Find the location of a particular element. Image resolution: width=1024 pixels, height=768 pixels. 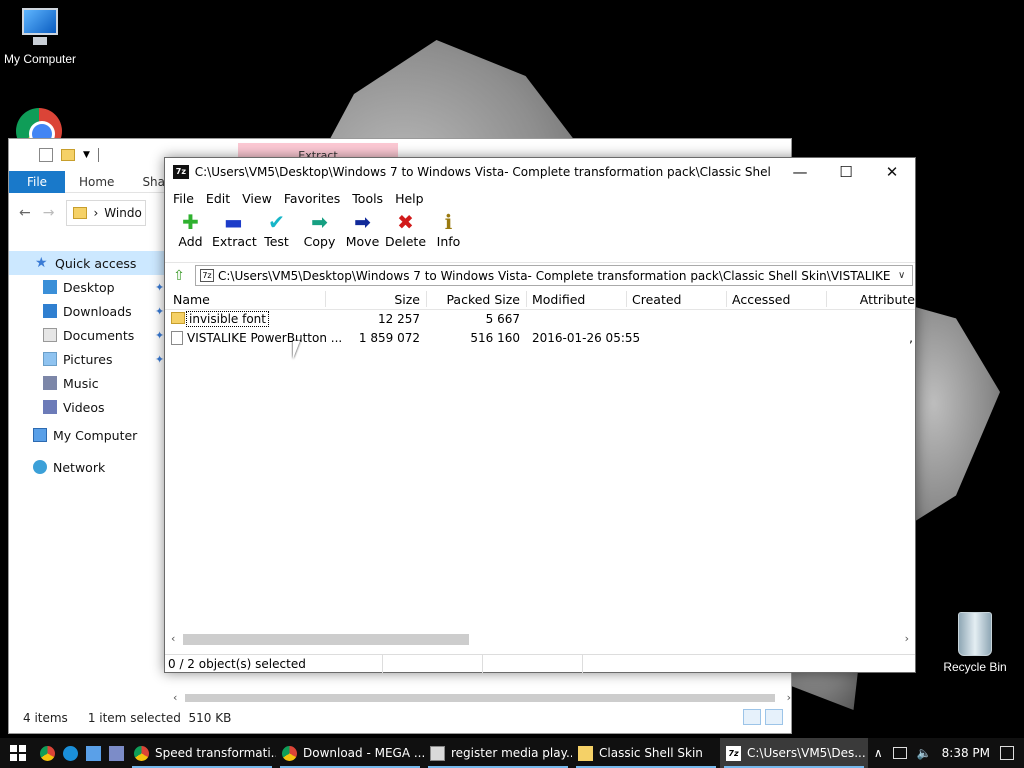

nav-item-pictures: Pictures ✦ is located at coordinates (87, 359).